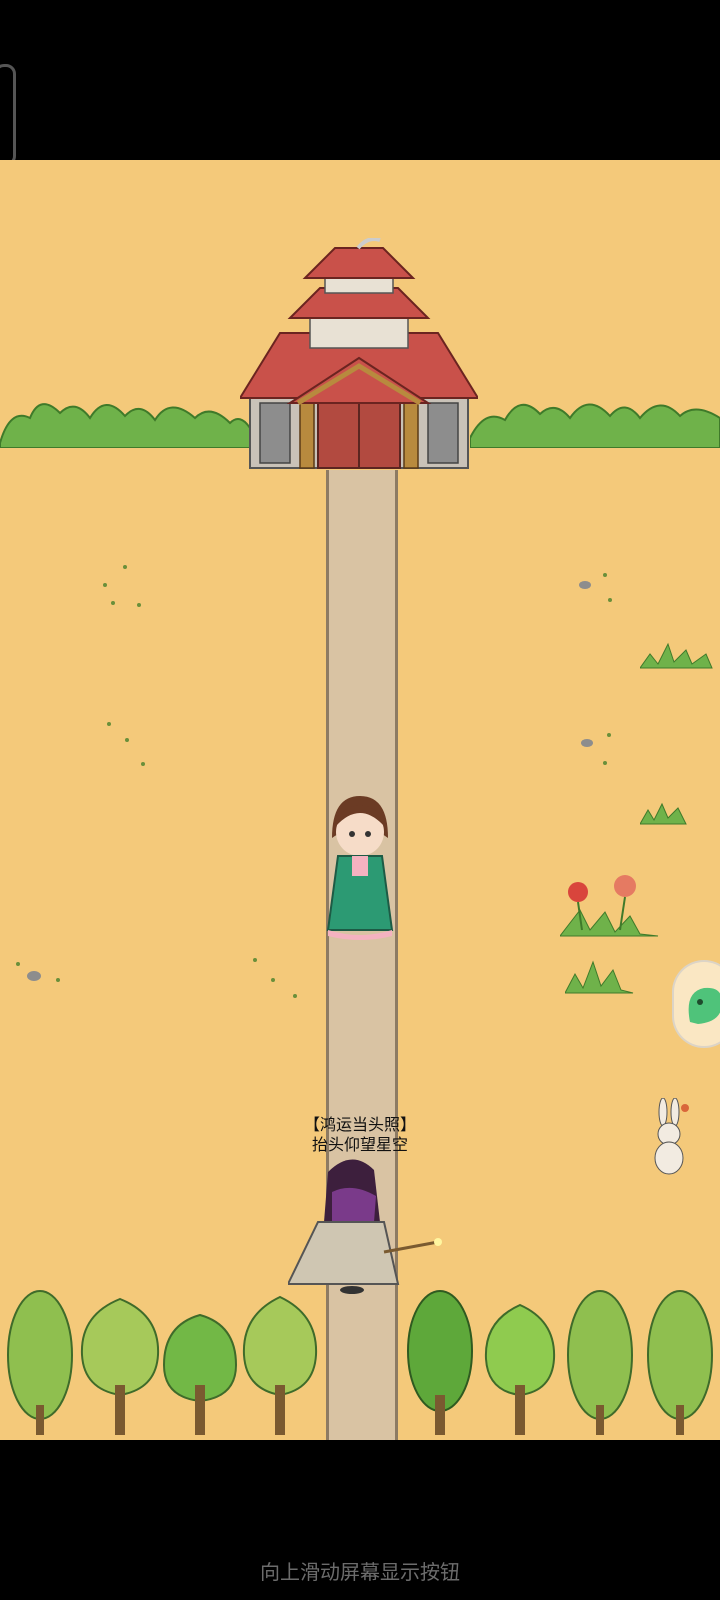 The image size is (720, 1600). I want to click on swipe-up-hint: 向上滑动屏幕显示按钮, so click(360, 1572).